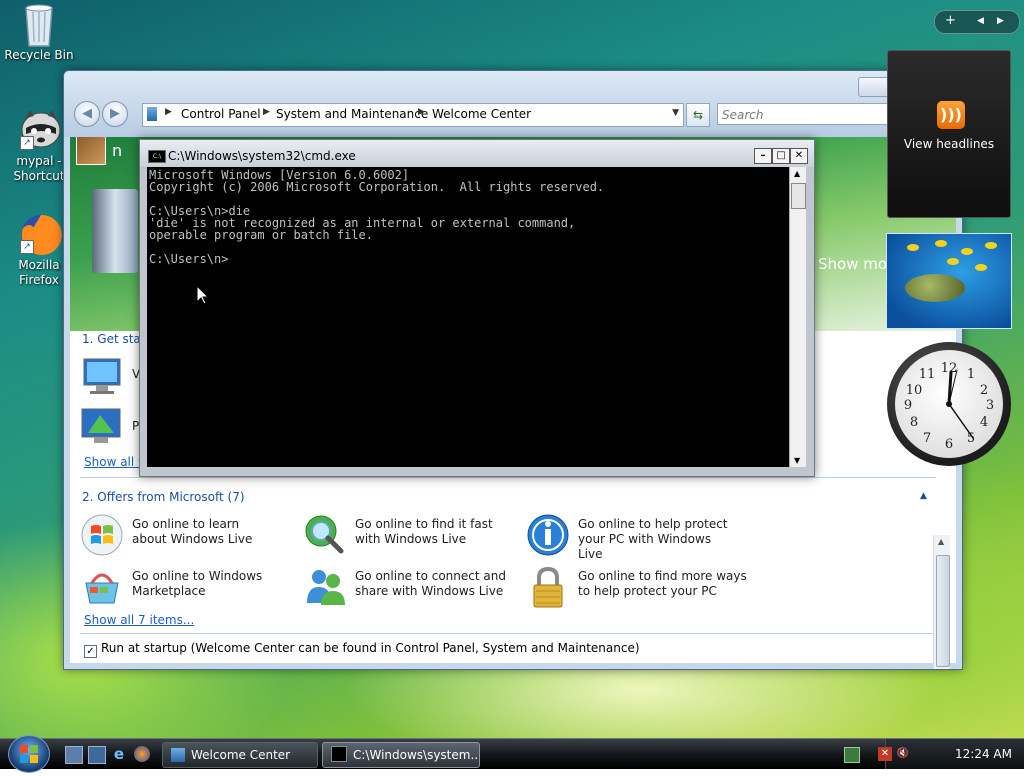 The width and height of the screenshot is (1024, 776). Describe the element at coordinates (885, 754) in the screenshot. I see `network-warning-icon: ✕` at that location.